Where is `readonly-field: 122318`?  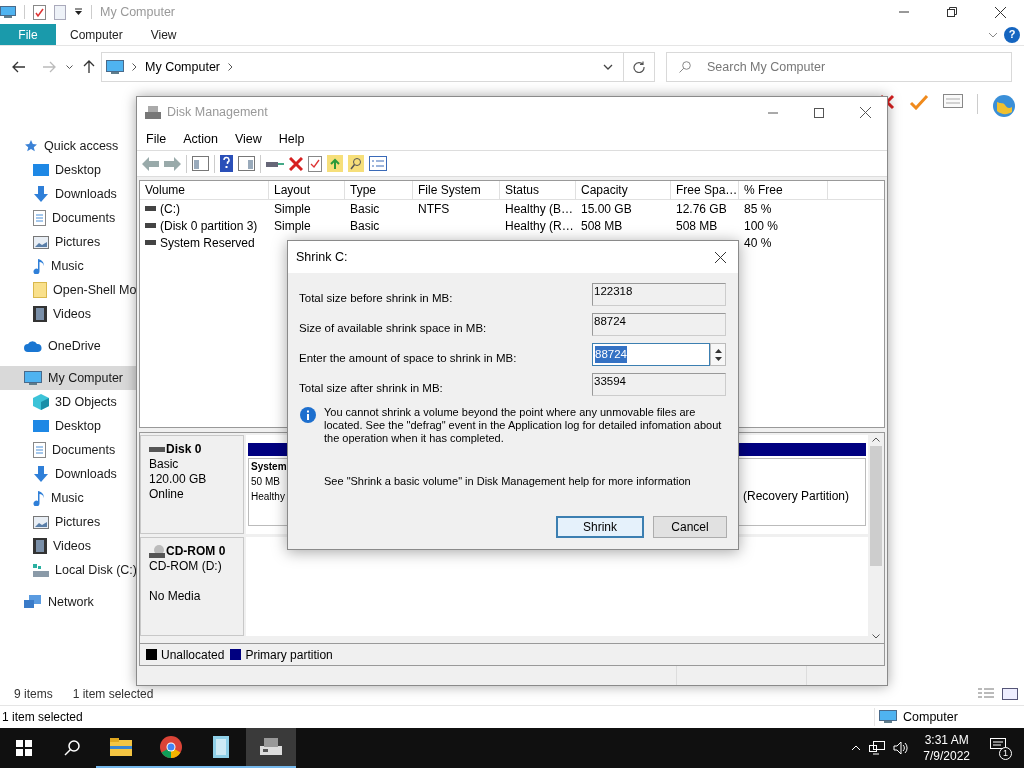
readonly-field: 122318 is located at coordinates (659, 294).